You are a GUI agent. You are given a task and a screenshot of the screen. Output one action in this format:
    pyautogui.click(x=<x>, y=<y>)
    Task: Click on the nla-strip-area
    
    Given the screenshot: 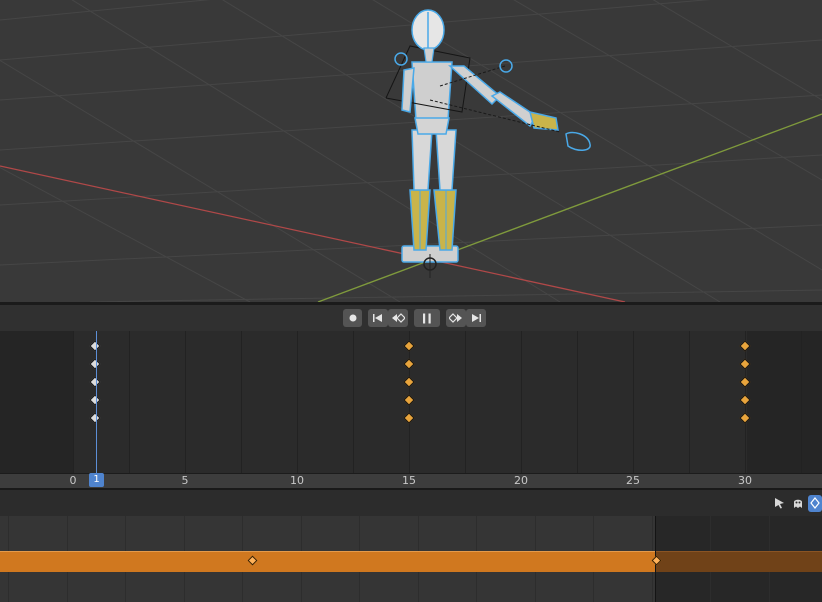 What is the action you would take?
    pyautogui.click(x=411, y=559)
    